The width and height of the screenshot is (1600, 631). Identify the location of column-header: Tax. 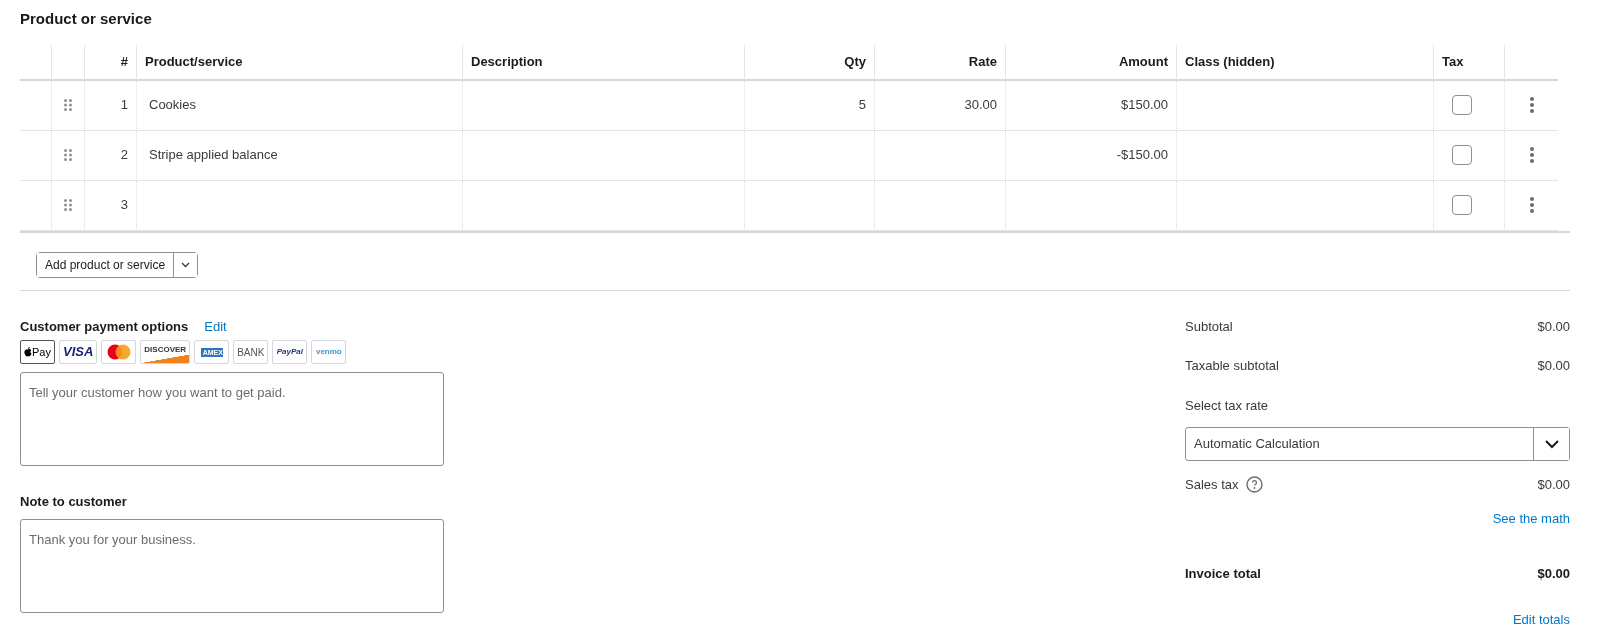
(1469, 62).